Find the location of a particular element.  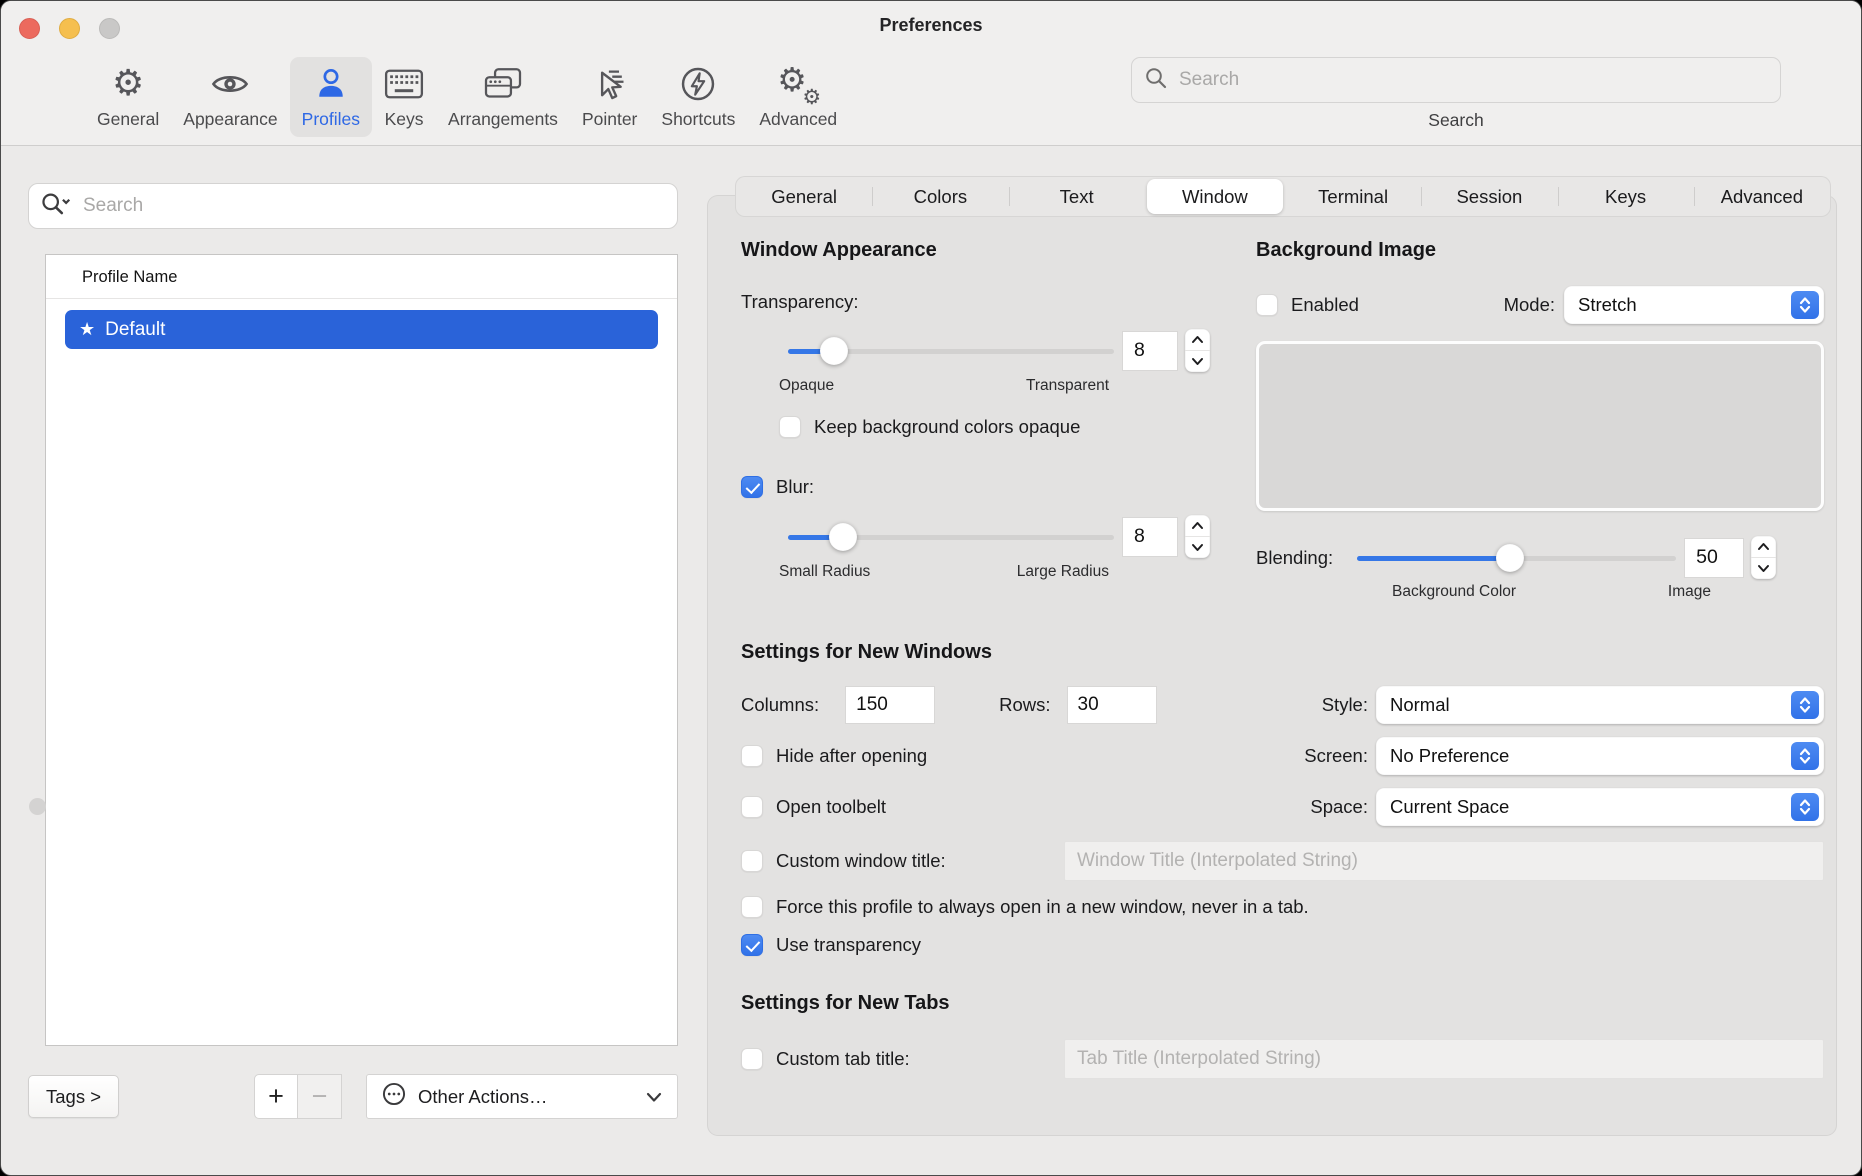

transparency-value-field is located at coordinates (1150, 350).